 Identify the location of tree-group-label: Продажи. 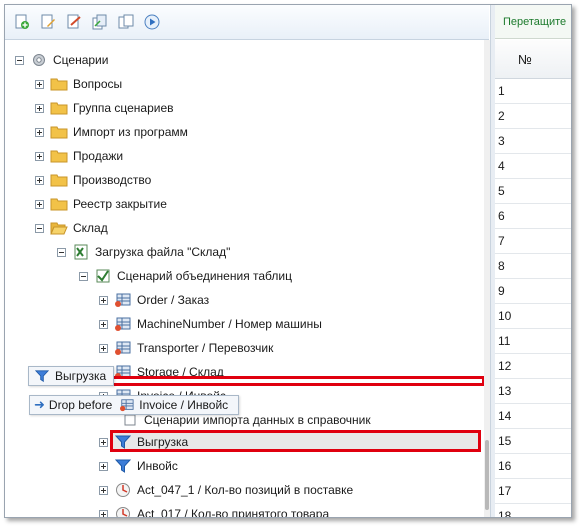
(98, 156).